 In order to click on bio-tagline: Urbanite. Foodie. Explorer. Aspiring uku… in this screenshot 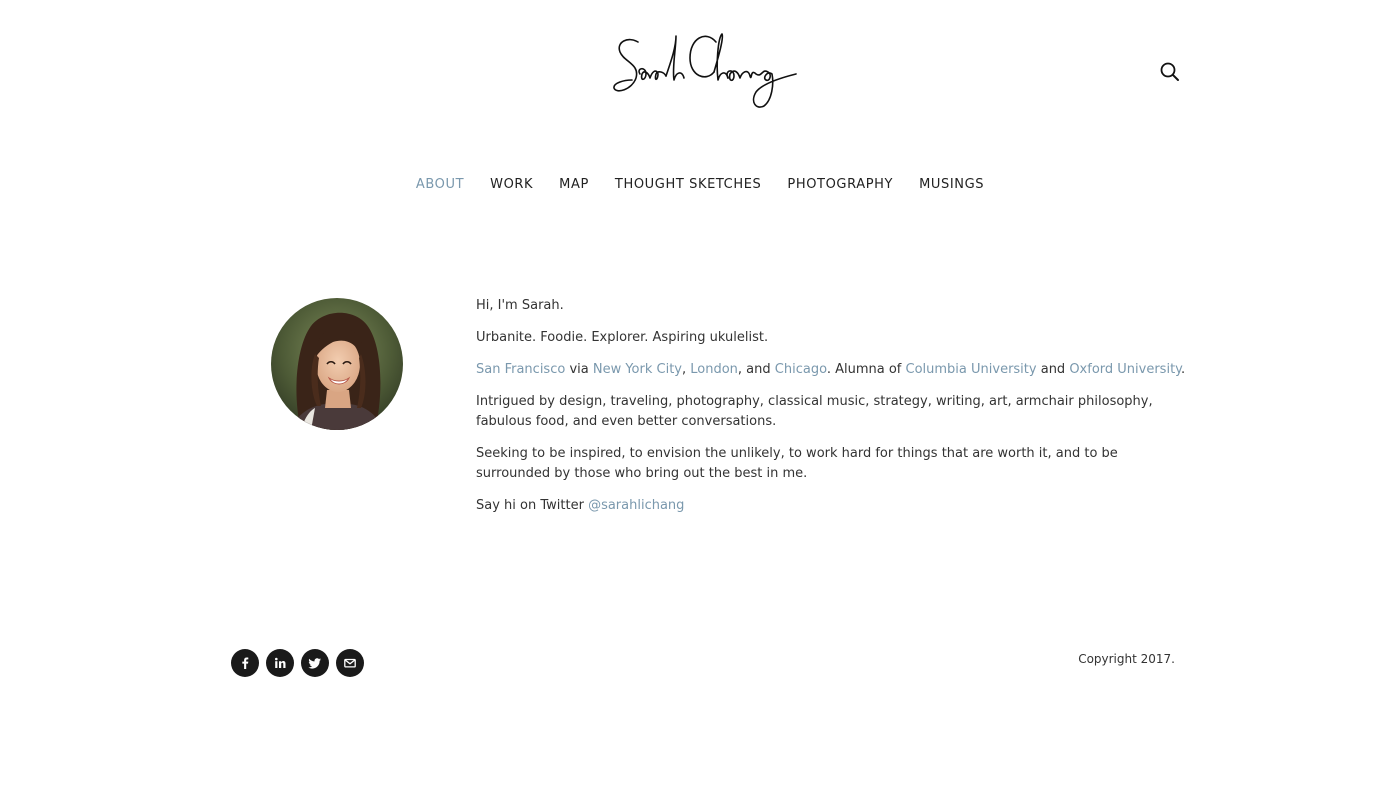, I will do `click(622, 337)`.